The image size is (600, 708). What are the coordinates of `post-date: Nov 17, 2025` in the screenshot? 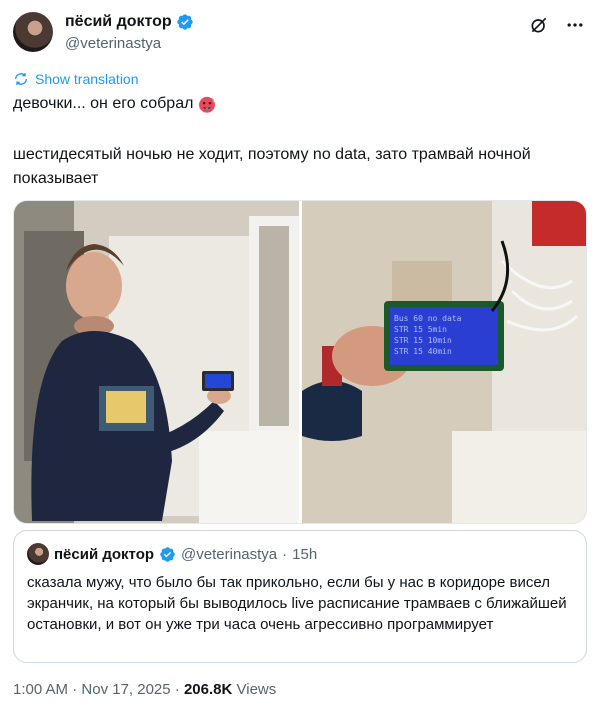 It's located at (125, 689).